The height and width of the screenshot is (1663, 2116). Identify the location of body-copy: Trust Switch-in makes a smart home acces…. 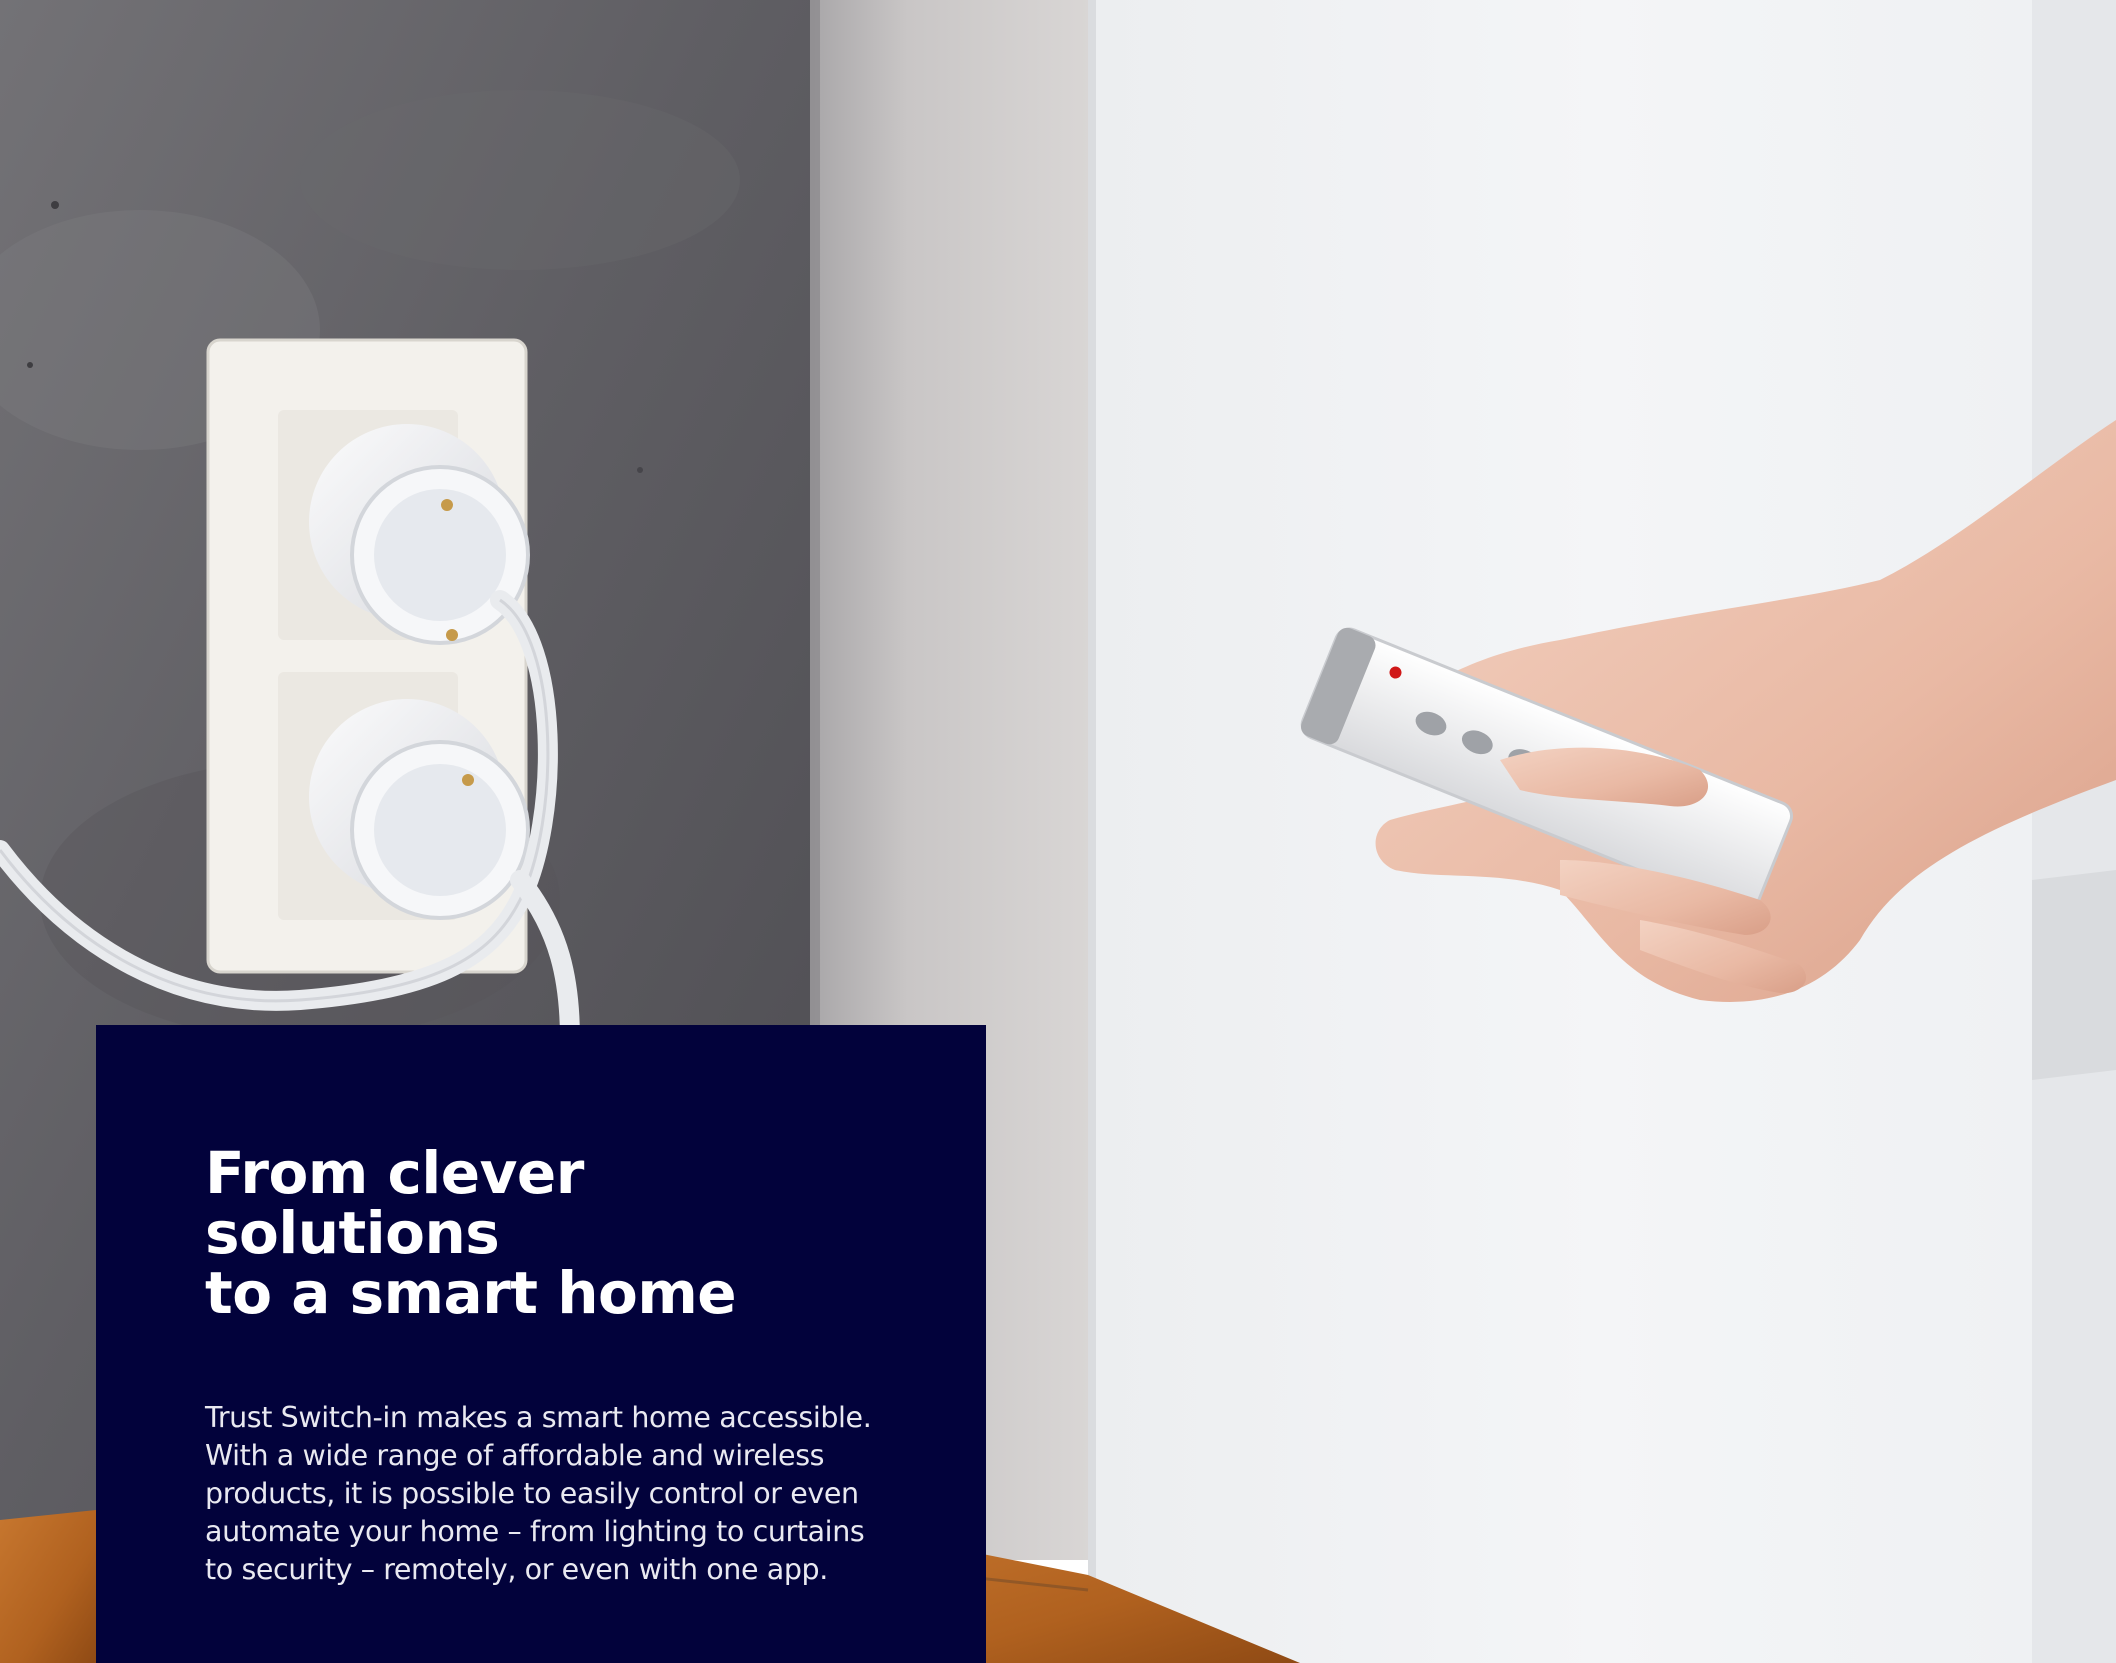
(538, 1493).